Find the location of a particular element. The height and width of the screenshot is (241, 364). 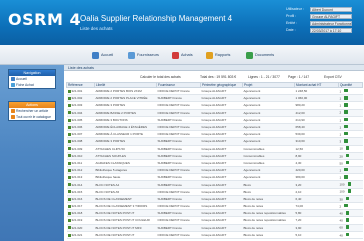

cell-text: 321.009 is located at coordinates (77, 148).